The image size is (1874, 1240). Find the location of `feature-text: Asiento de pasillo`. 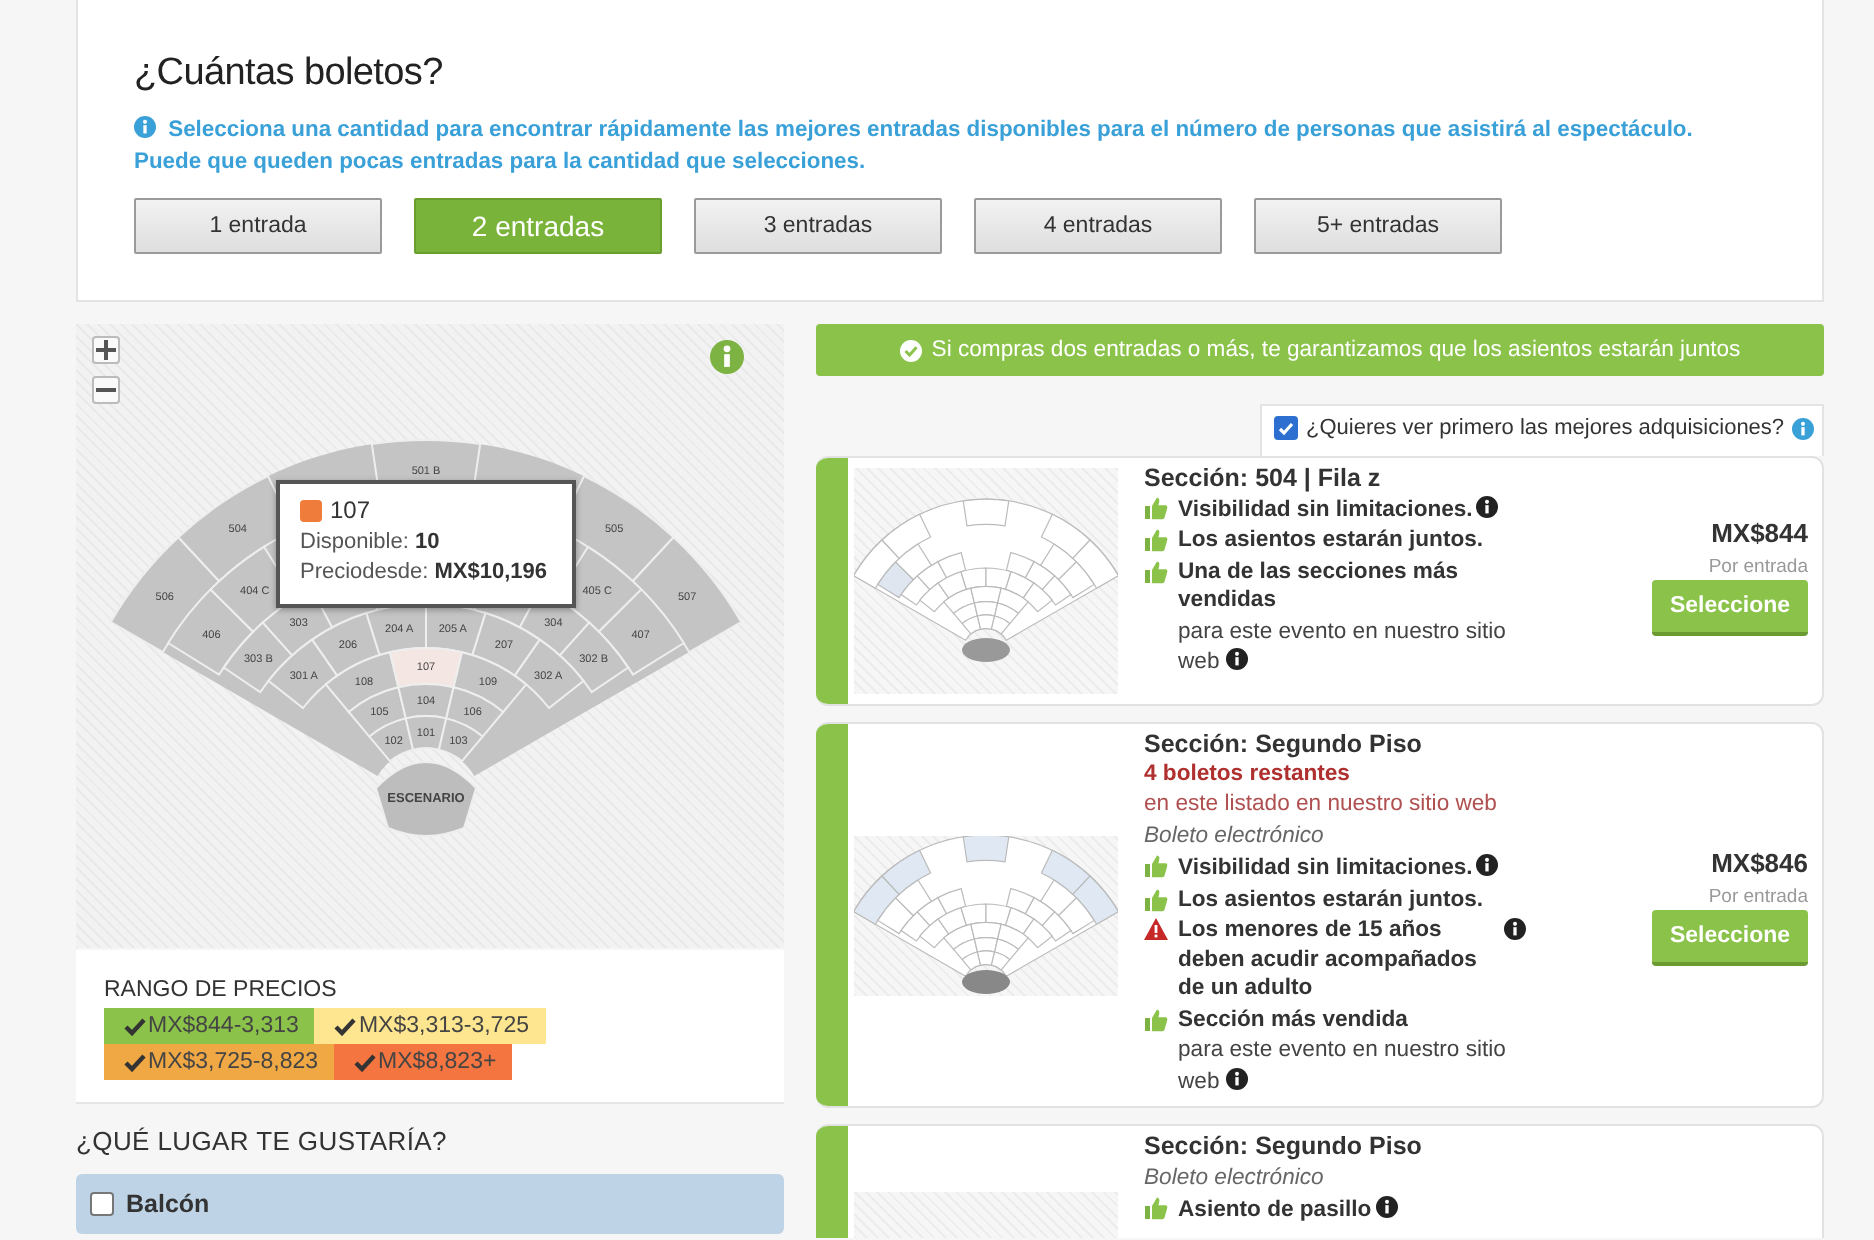

feature-text: Asiento de pasillo is located at coordinates (1288, 1210).